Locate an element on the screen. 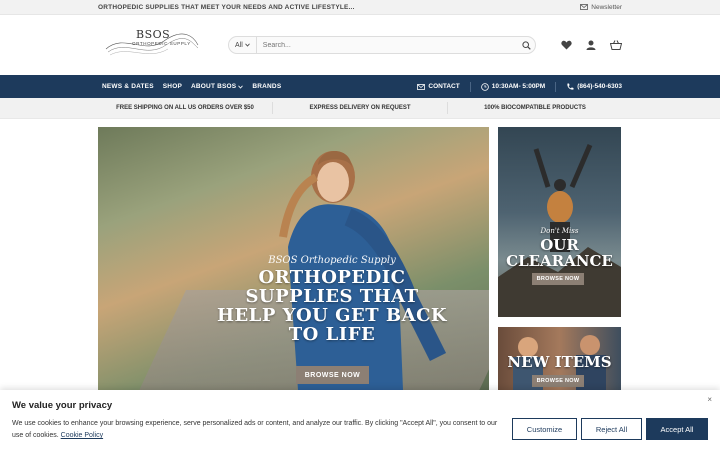 This screenshot has height=450, width=720. clock-icon is located at coordinates (484, 86).